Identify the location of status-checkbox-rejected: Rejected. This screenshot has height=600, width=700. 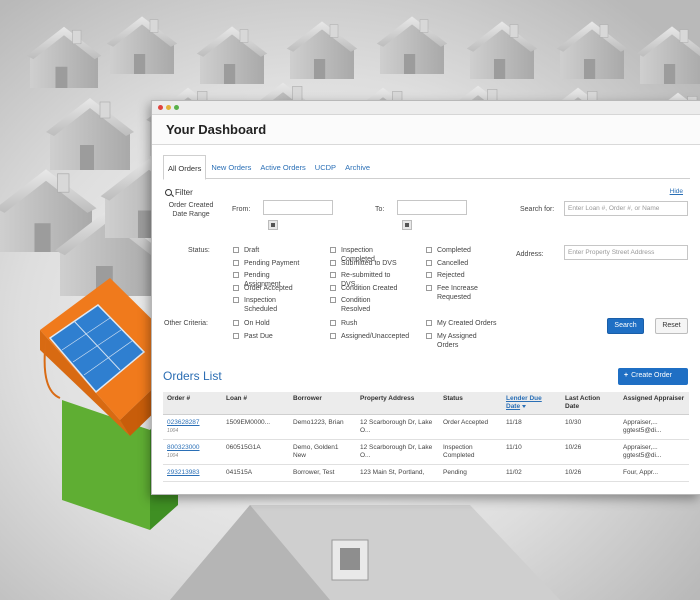
(445, 275).